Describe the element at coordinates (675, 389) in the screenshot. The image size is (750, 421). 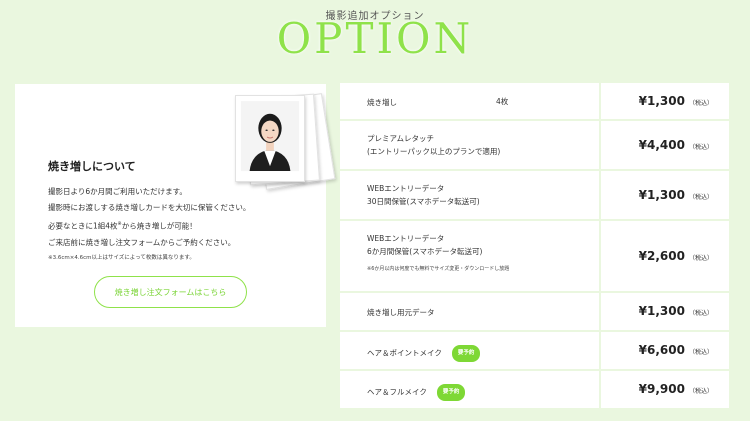
I see `option-price: ¥9,900 （税込）` at that location.